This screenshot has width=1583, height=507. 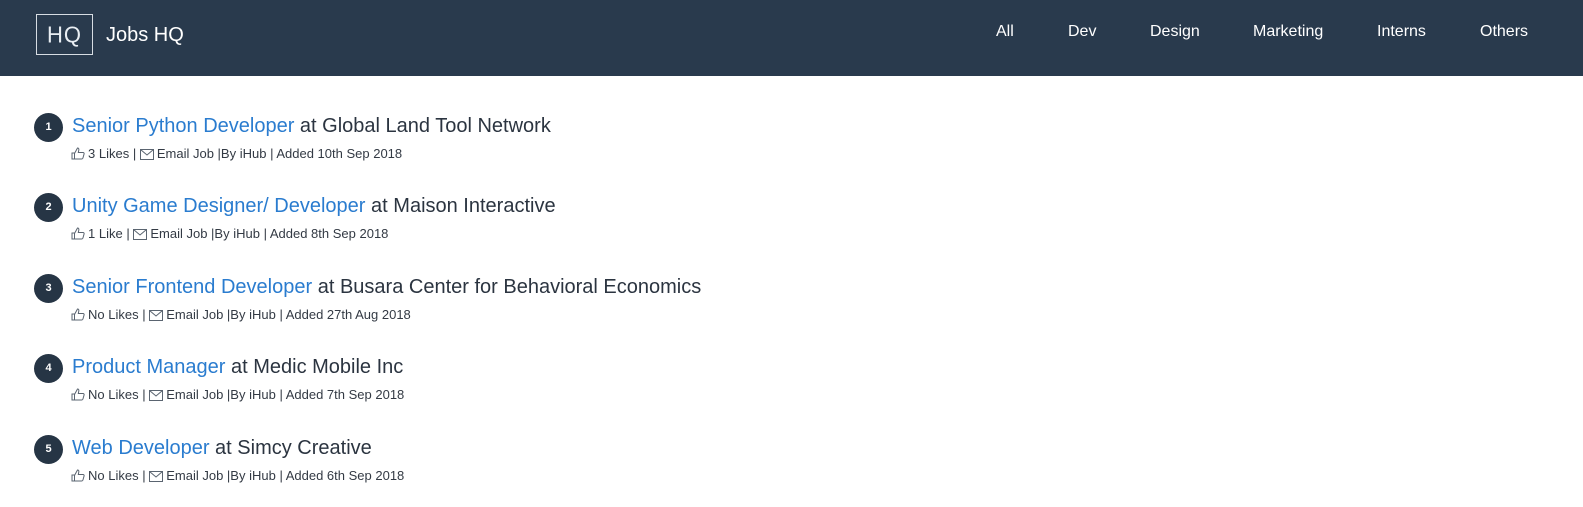 What do you see at coordinates (1005, 32) in the screenshot?
I see `nav-all: All` at bounding box center [1005, 32].